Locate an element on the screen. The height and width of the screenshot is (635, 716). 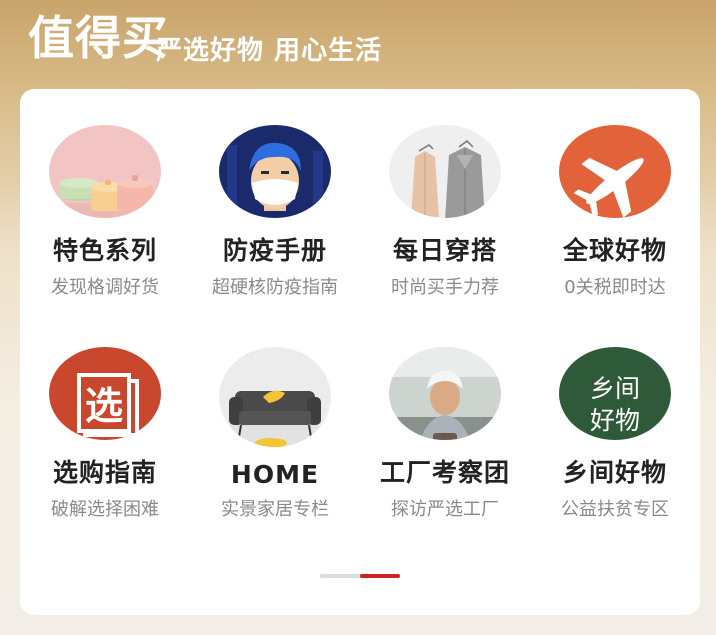
category-title: 每日穿搭 is located at coordinates (444, 250).